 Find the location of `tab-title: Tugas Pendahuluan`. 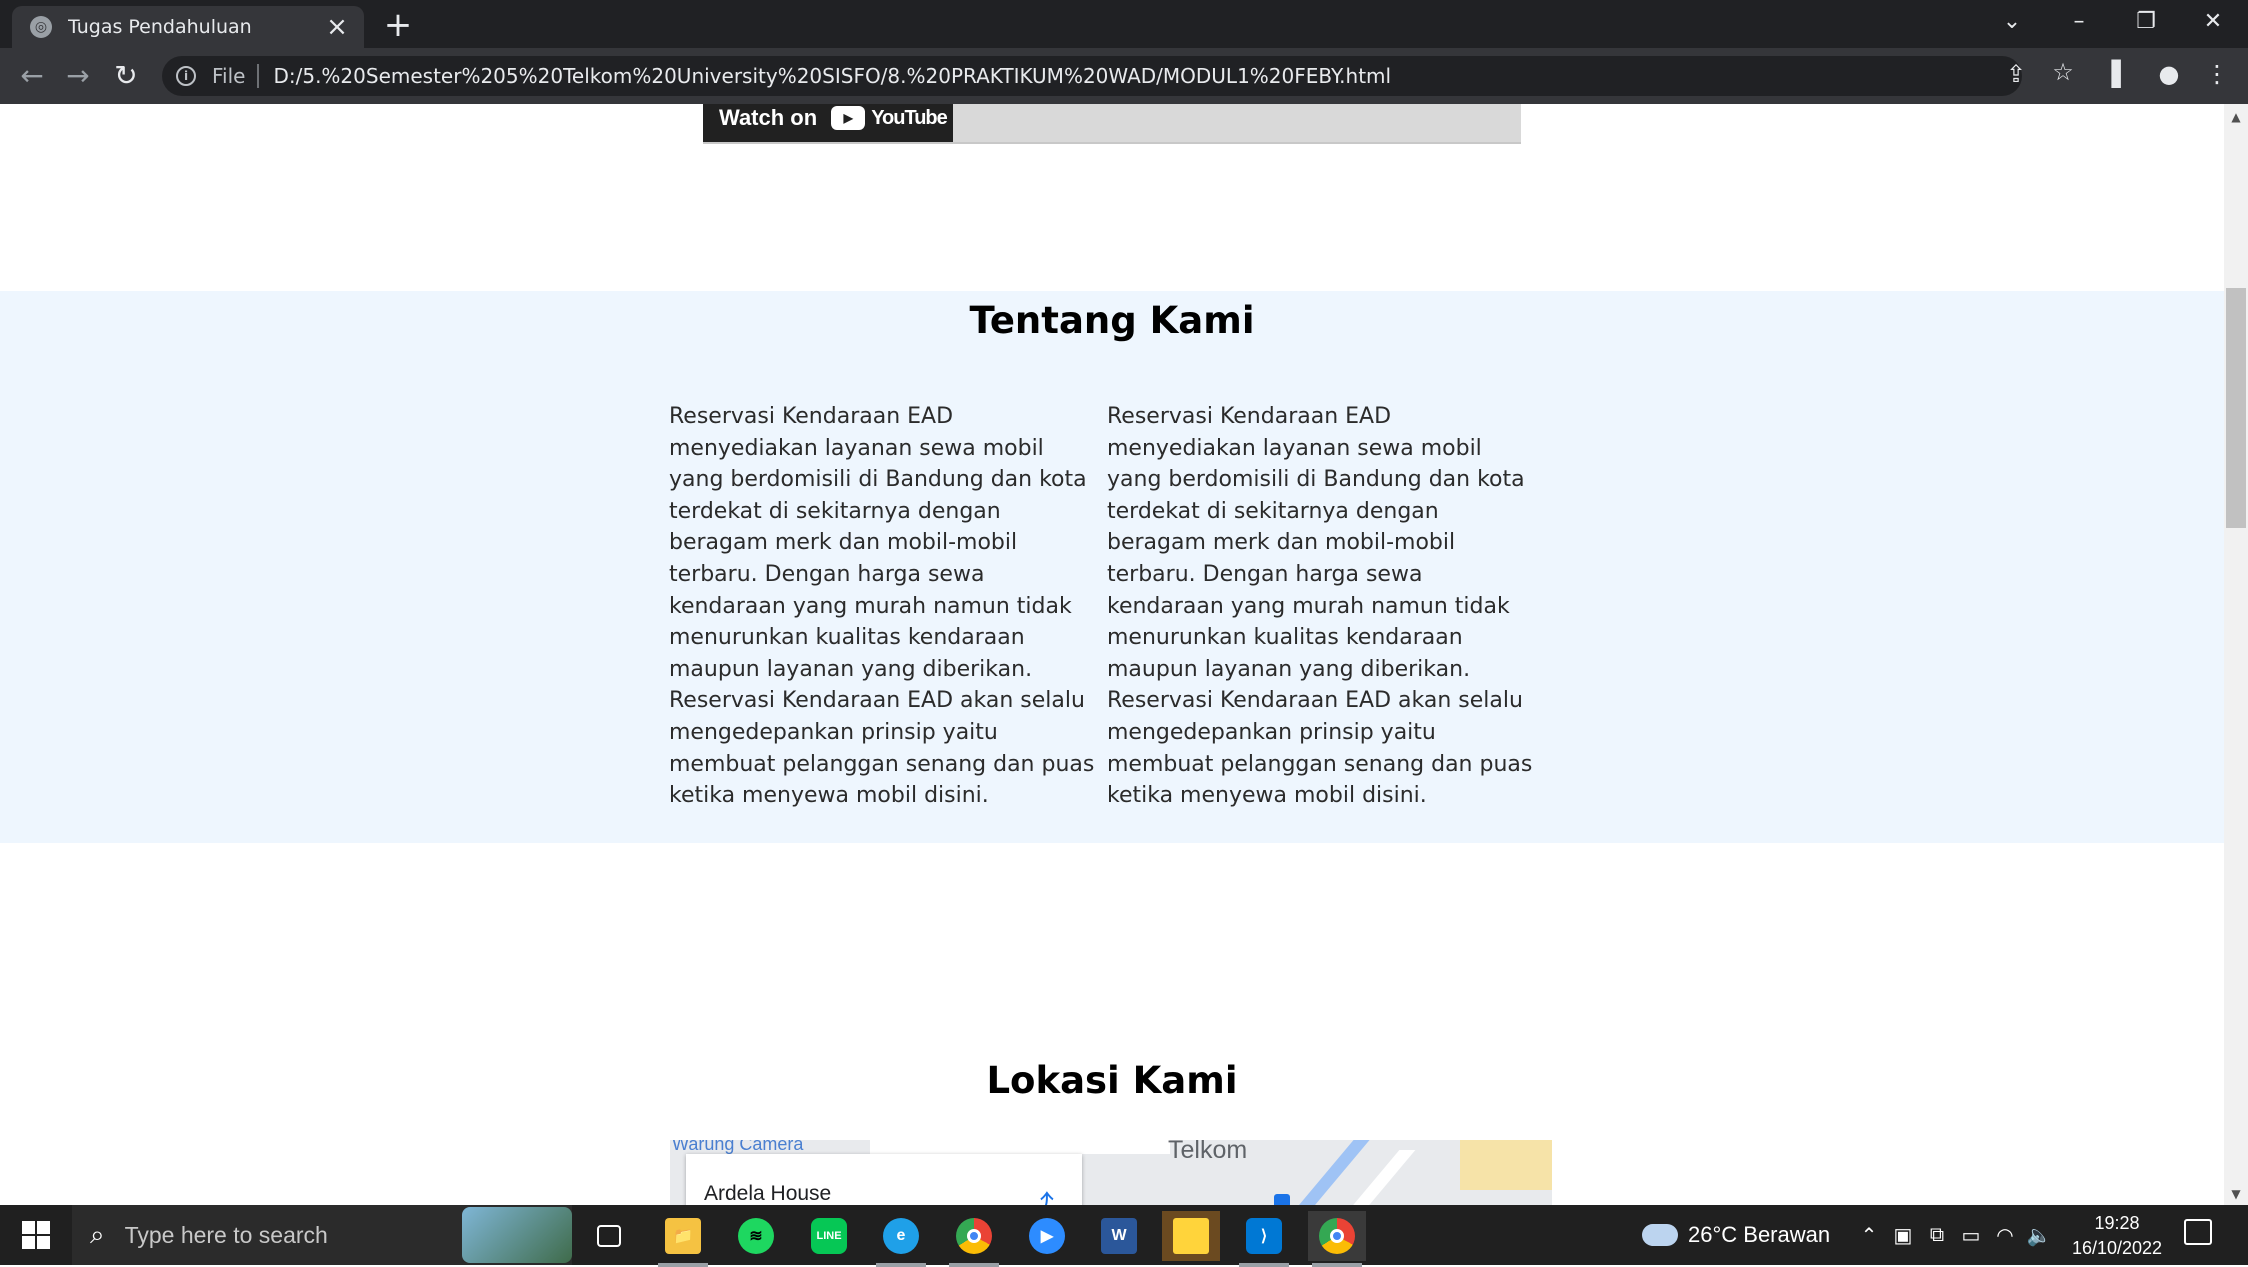

tab-title: Tugas Pendahuluan is located at coordinates (160, 27).